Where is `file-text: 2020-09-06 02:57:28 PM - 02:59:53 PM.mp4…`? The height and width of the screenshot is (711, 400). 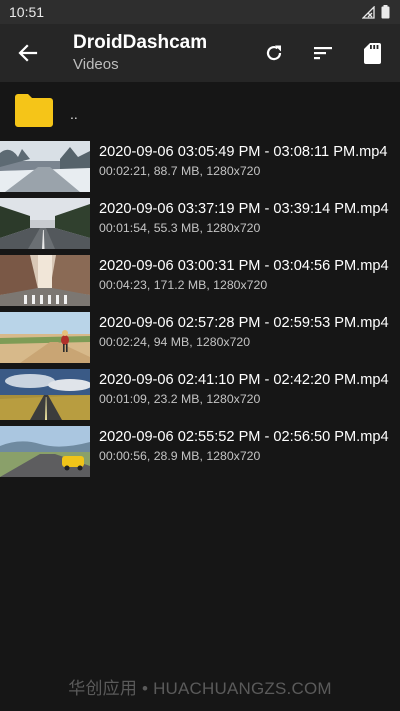 file-text: 2020-09-06 02:57:28 PM - 02:59:53 PM.mp4… is located at coordinates (244, 331).